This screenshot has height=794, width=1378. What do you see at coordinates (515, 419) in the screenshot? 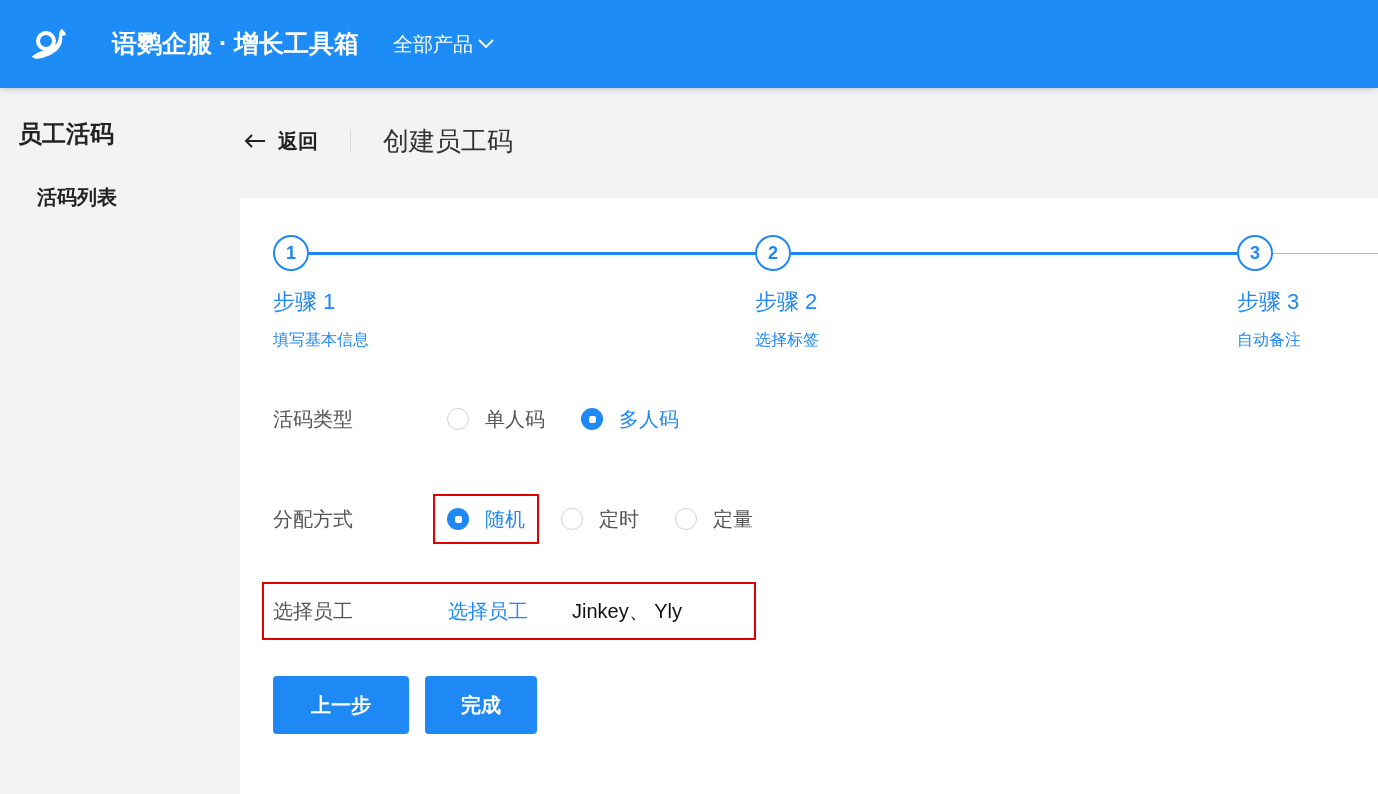
I see `radio-label: 单人码` at bounding box center [515, 419].